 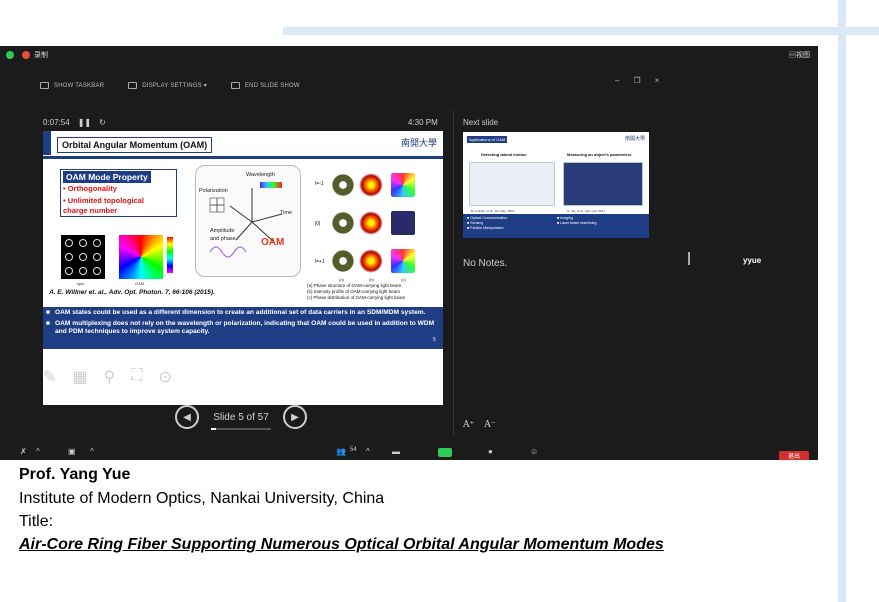 I want to click on restore-icon: ❐, so click(x=636, y=80).